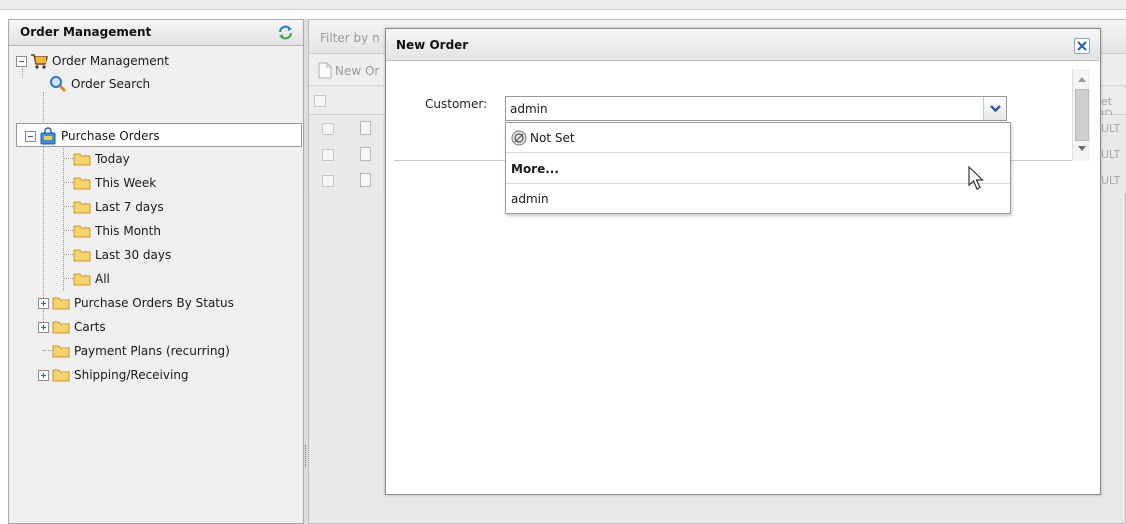  I want to click on dialog-scrollbar, so click(1081, 115).